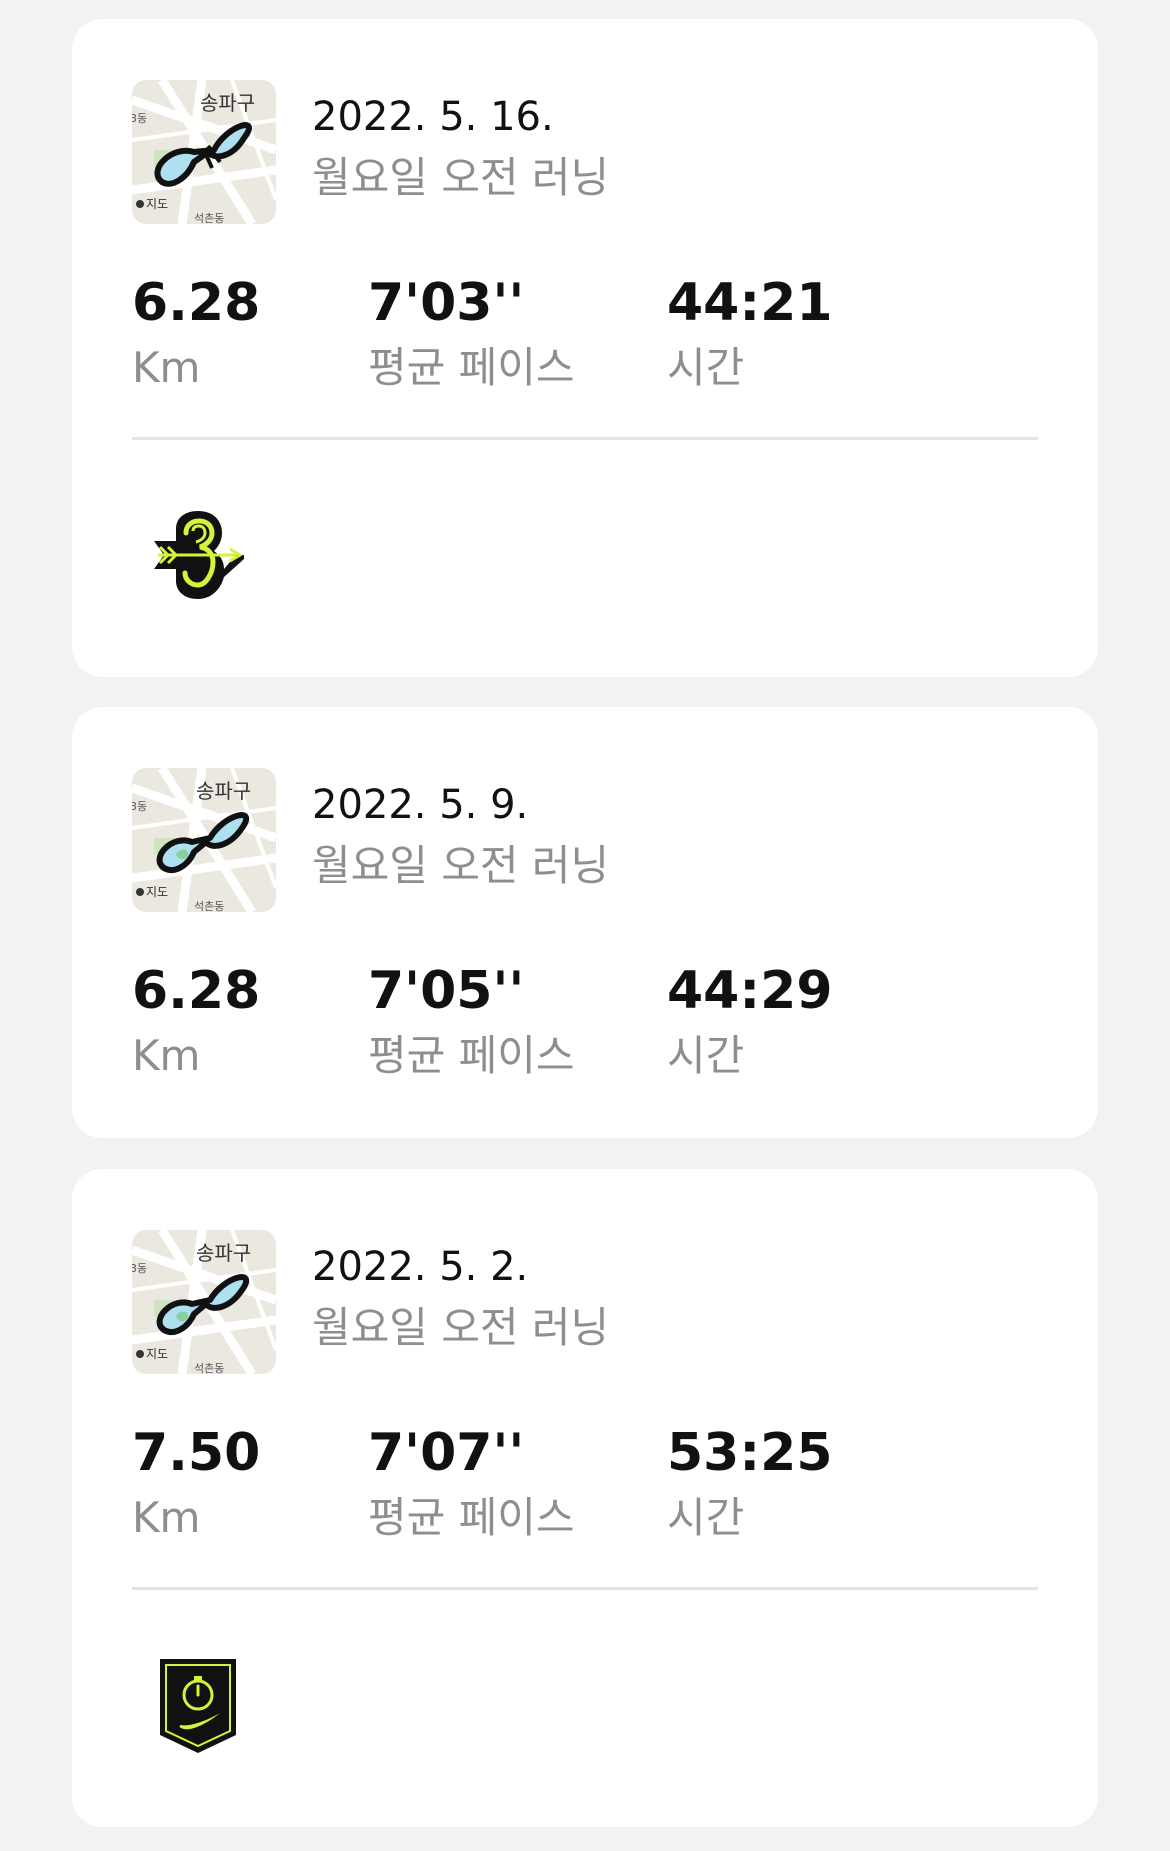  Describe the element at coordinates (446, 1453) in the screenshot. I see `pace-value: 7'07''` at that location.